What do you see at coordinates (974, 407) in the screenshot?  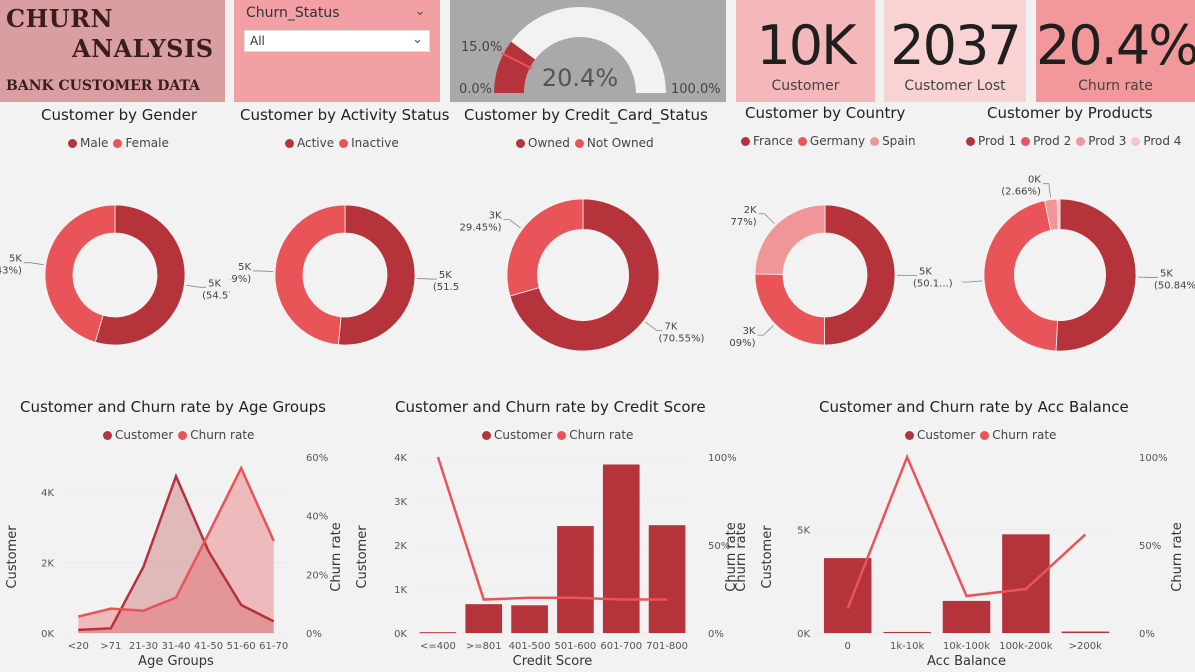 I see `balance-chart-title: Customer and Churn rate by Acc Balance` at bounding box center [974, 407].